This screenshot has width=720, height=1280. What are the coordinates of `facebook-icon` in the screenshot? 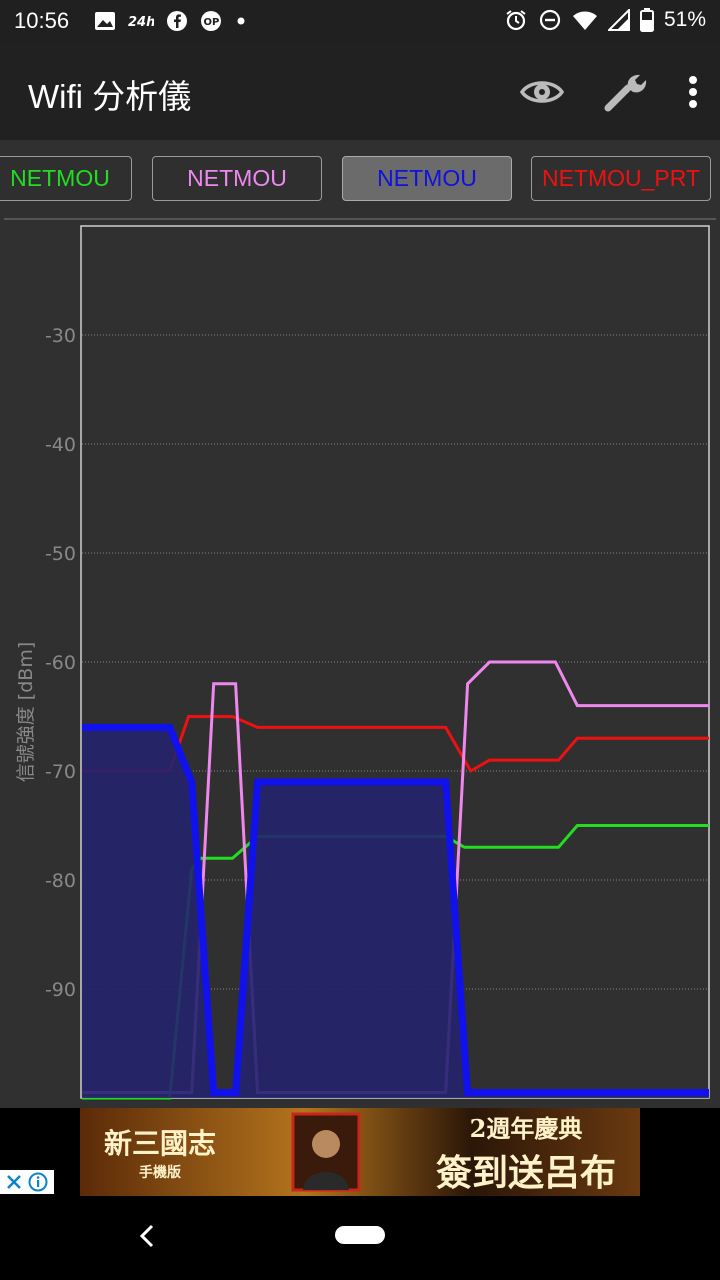 It's located at (177, 21).